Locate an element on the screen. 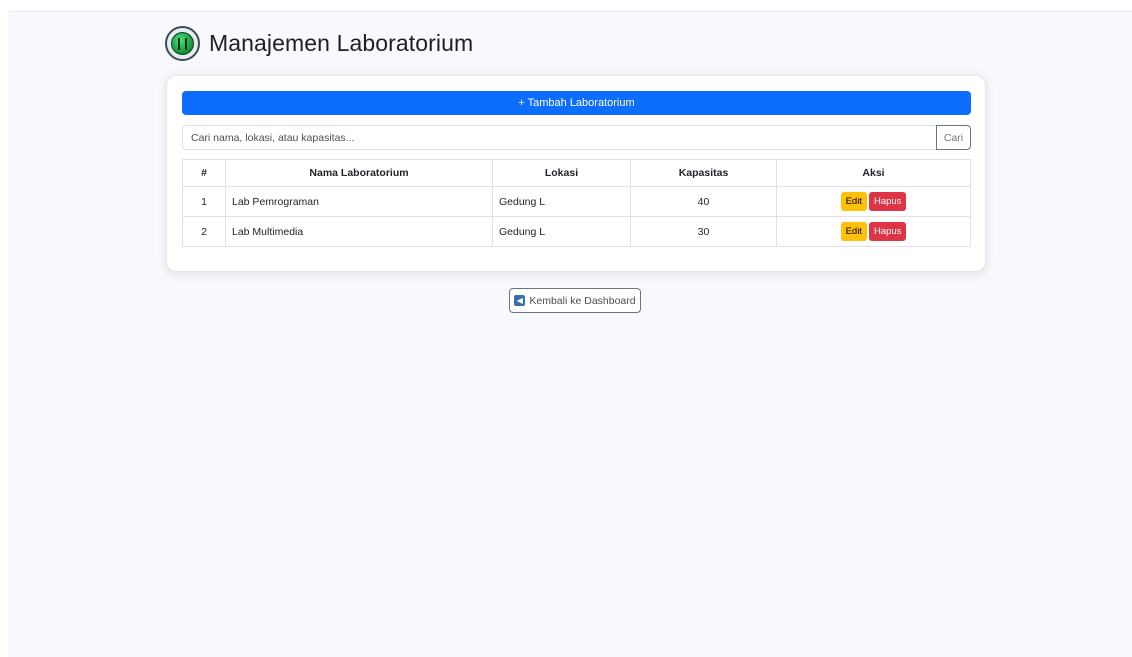 This screenshot has width=1132, height=657. column-header-name: Nama Laboratorium is located at coordinates (359, 173).